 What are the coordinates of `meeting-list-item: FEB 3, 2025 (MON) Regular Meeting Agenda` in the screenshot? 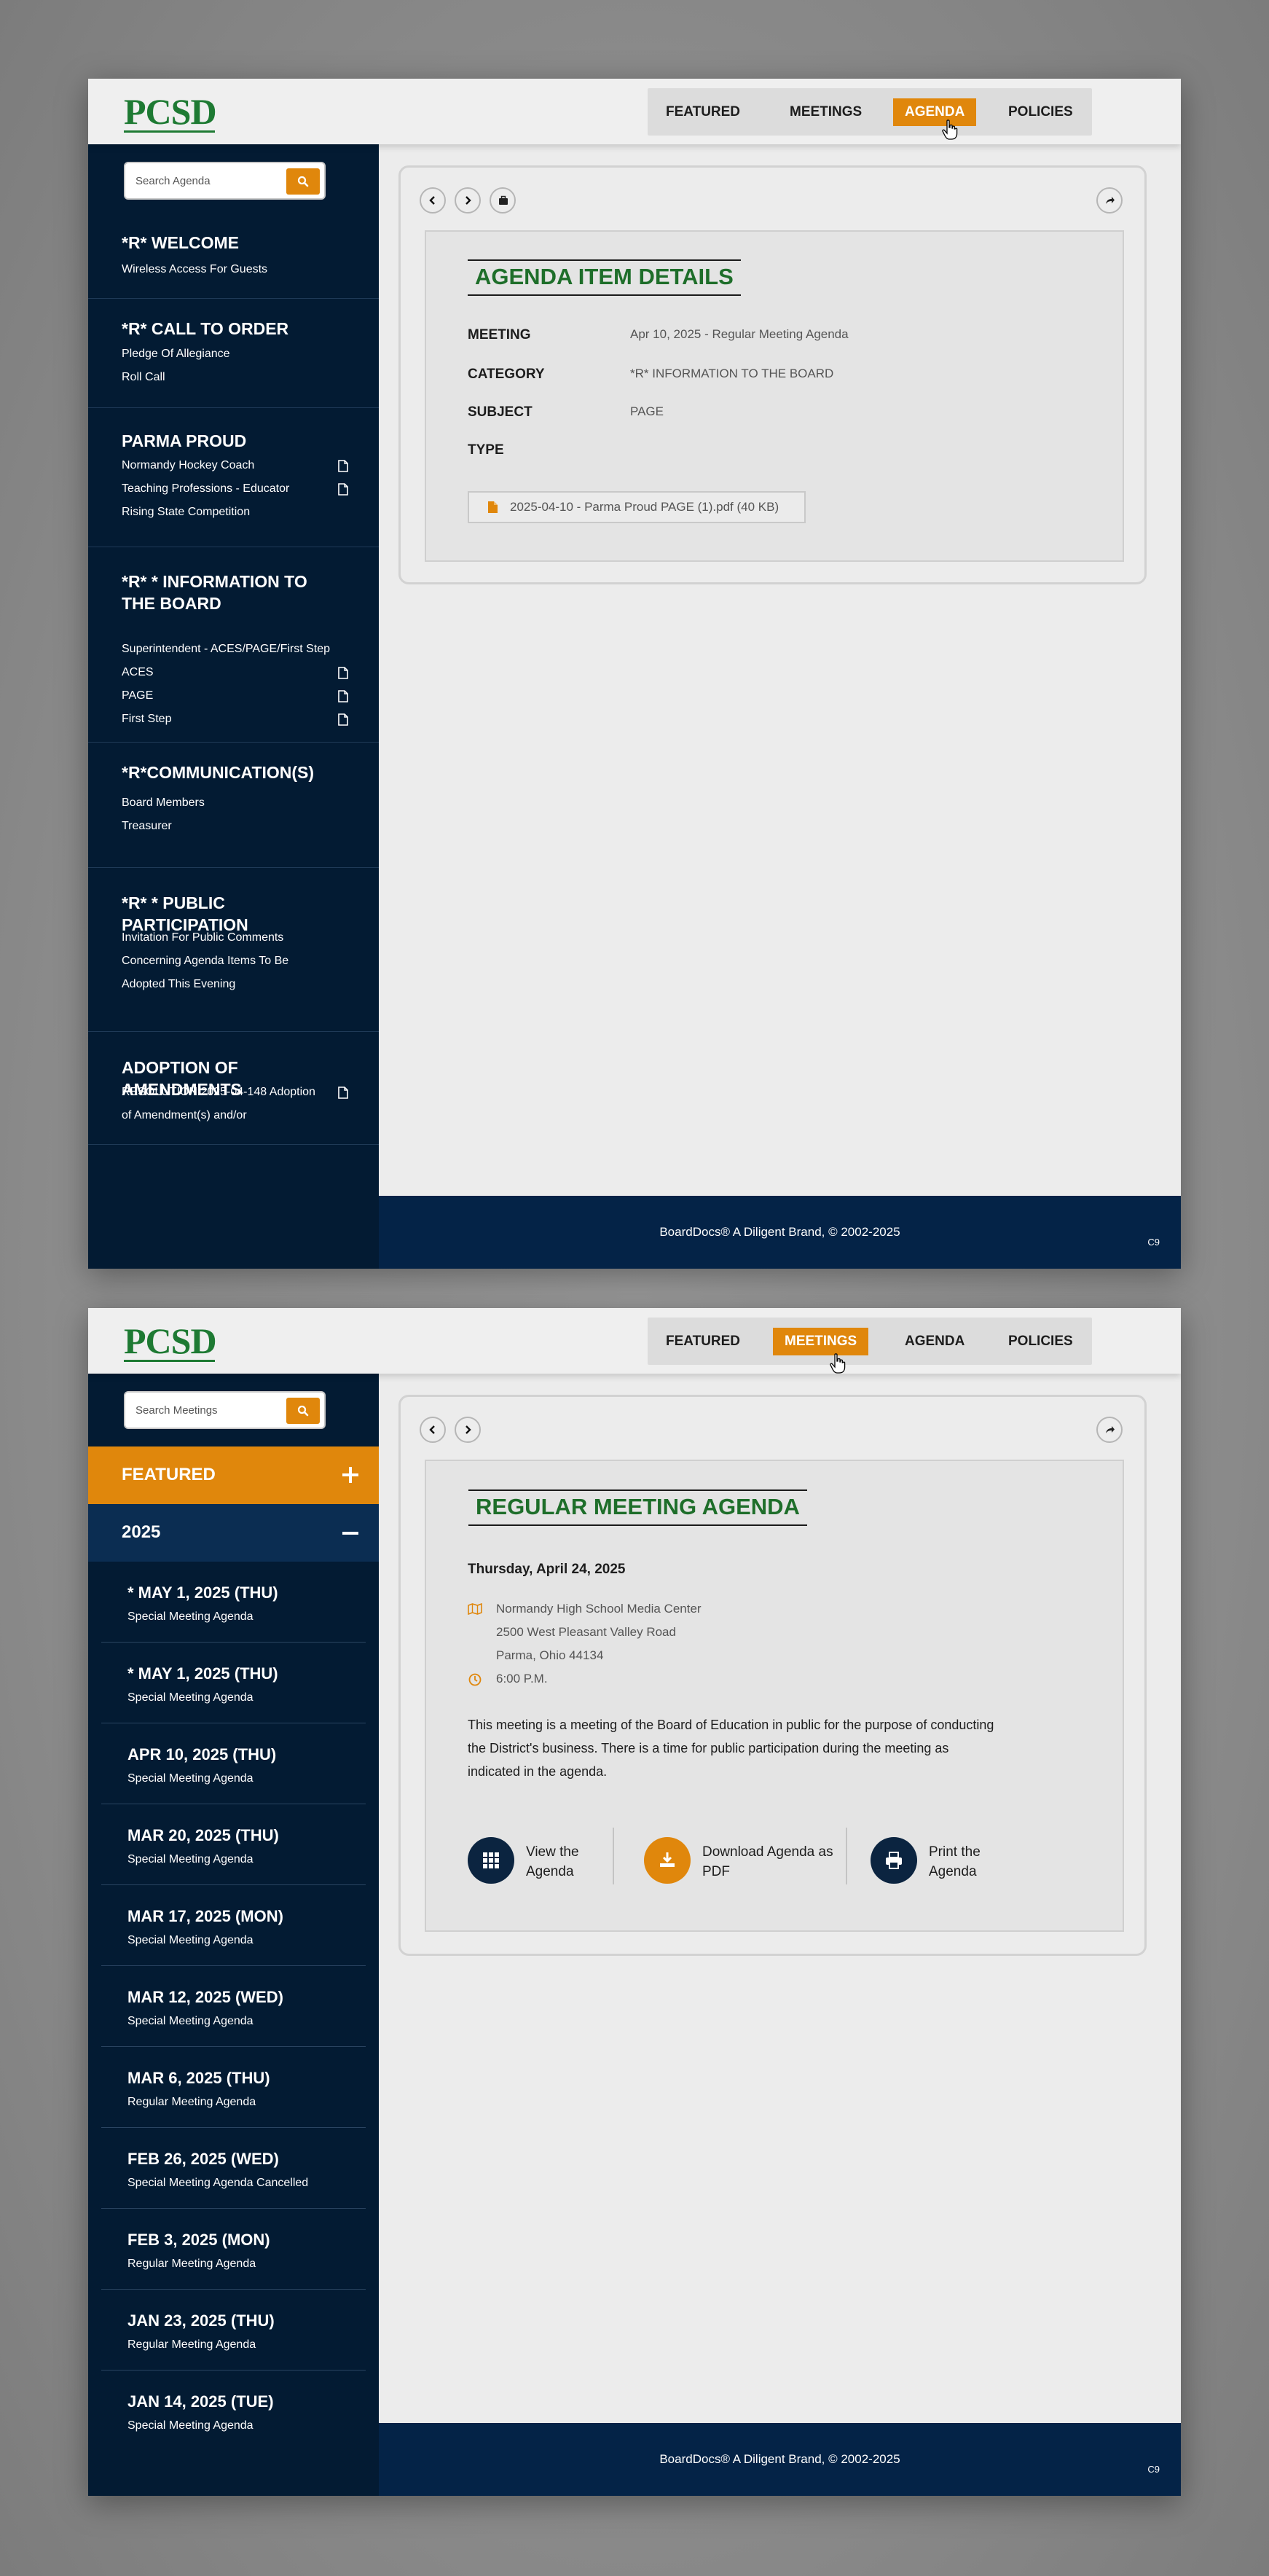 It's located at (233, 2249).